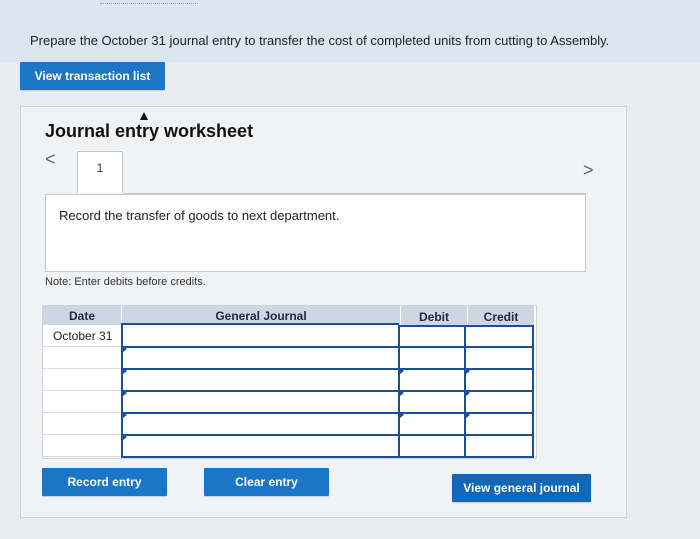  Describe the element at coordinates (82, 336) in the screenshot. I see `date-cell: October 31` at that location.